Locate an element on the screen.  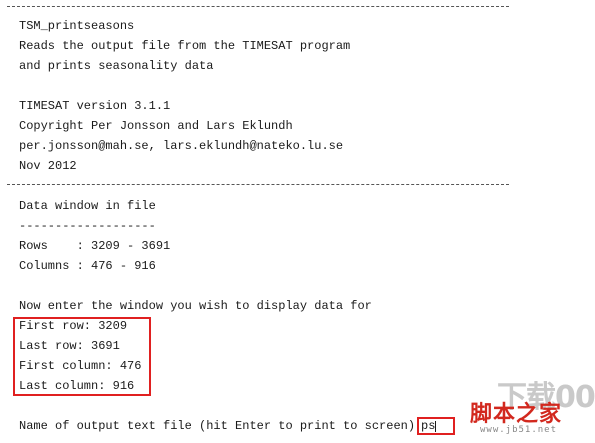
first-row-entry: First row: 3209 is located at coordinates (73, 326).